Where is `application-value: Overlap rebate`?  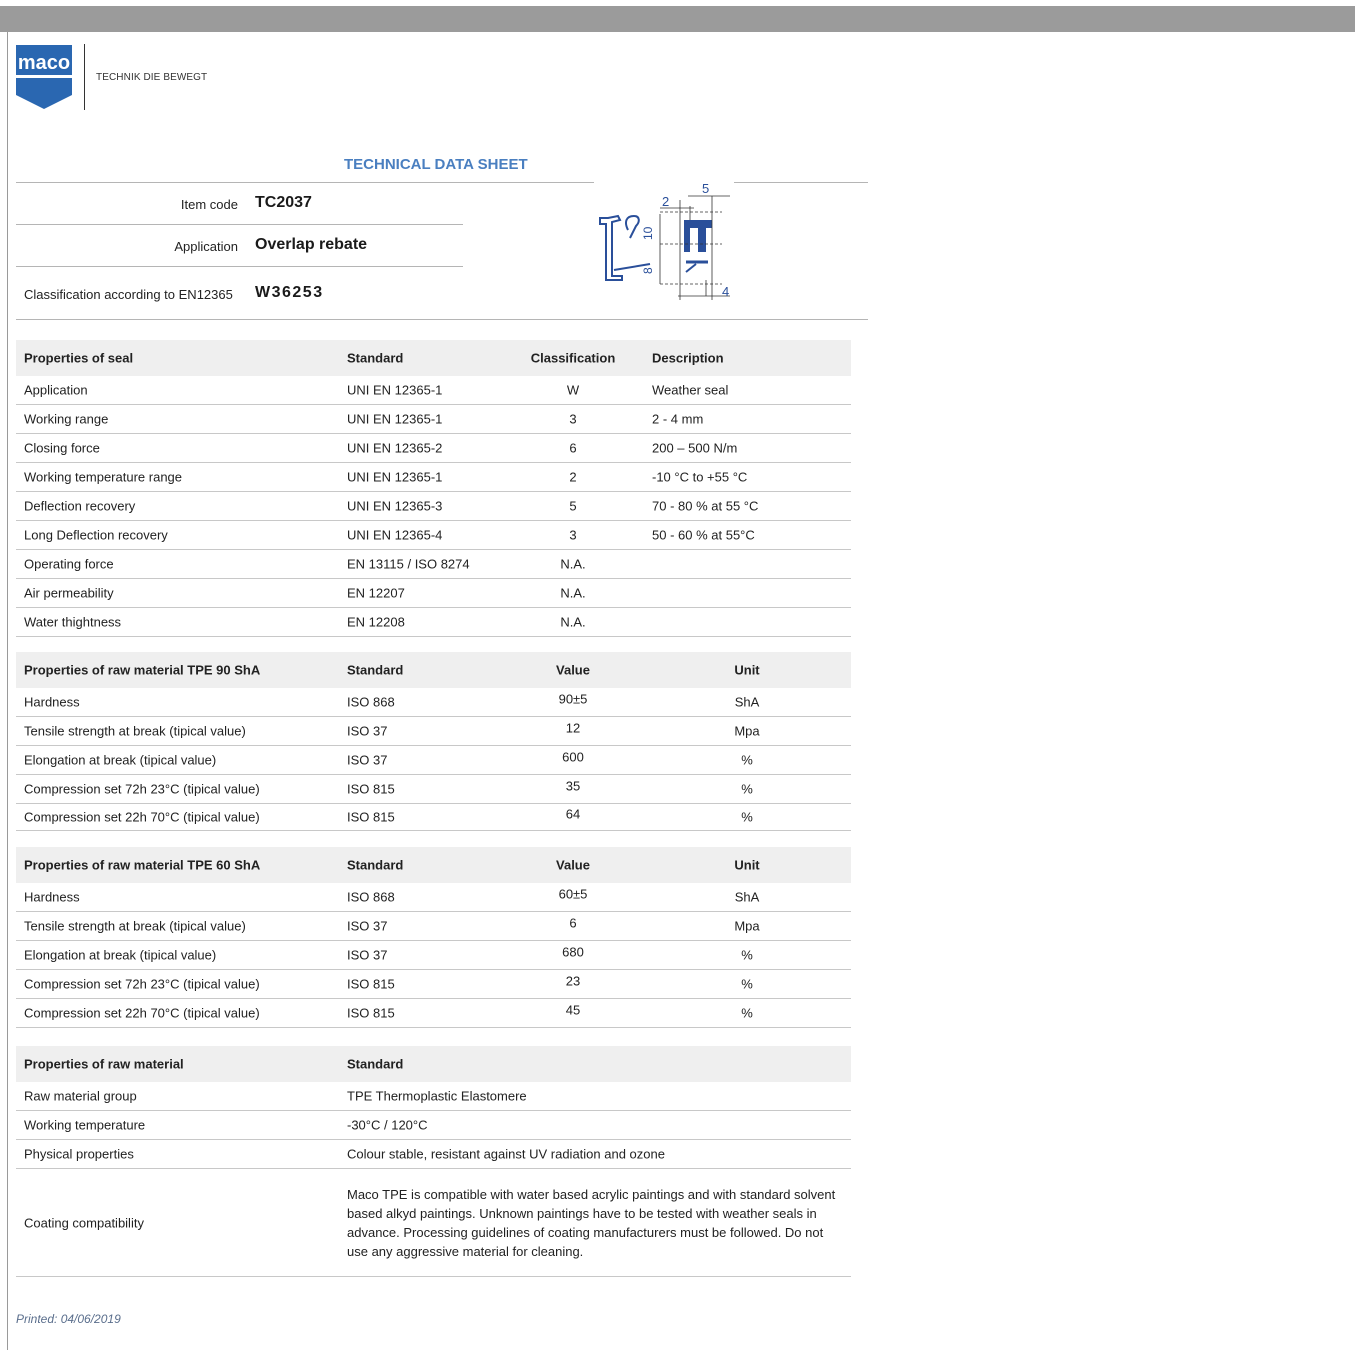
application-value: Overlap rebate is located at coordinates (311, 244).